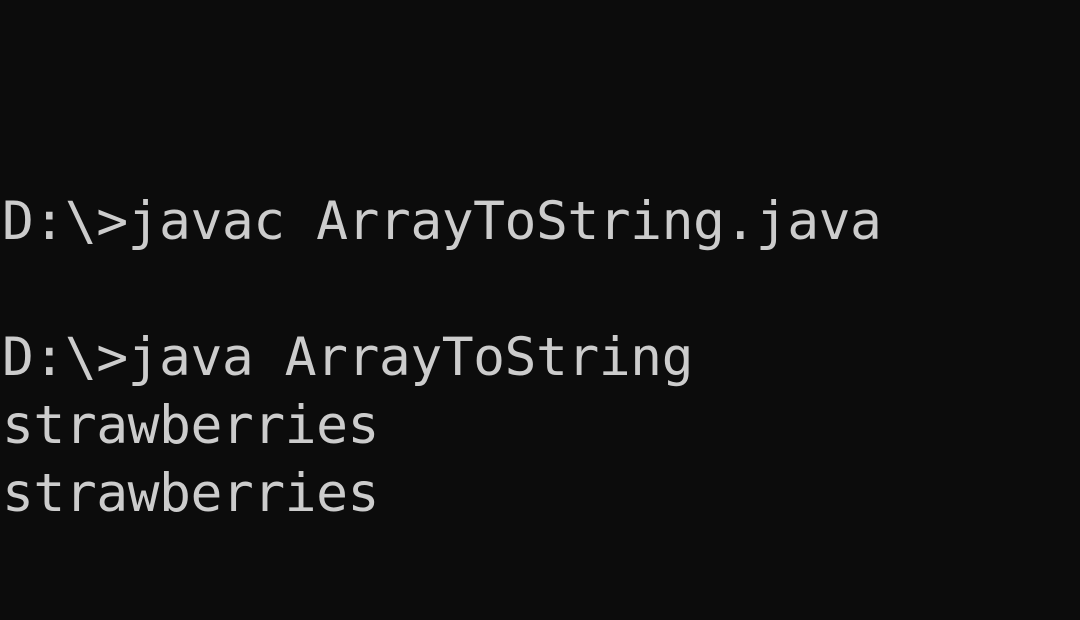 This screenshot has height=620, width=1080. What do you see at coordinates (442, 221) in the screenshot?
I see `command-line-javac: D:\>javac ArrayToString.java` at bounding box center [442, 221].